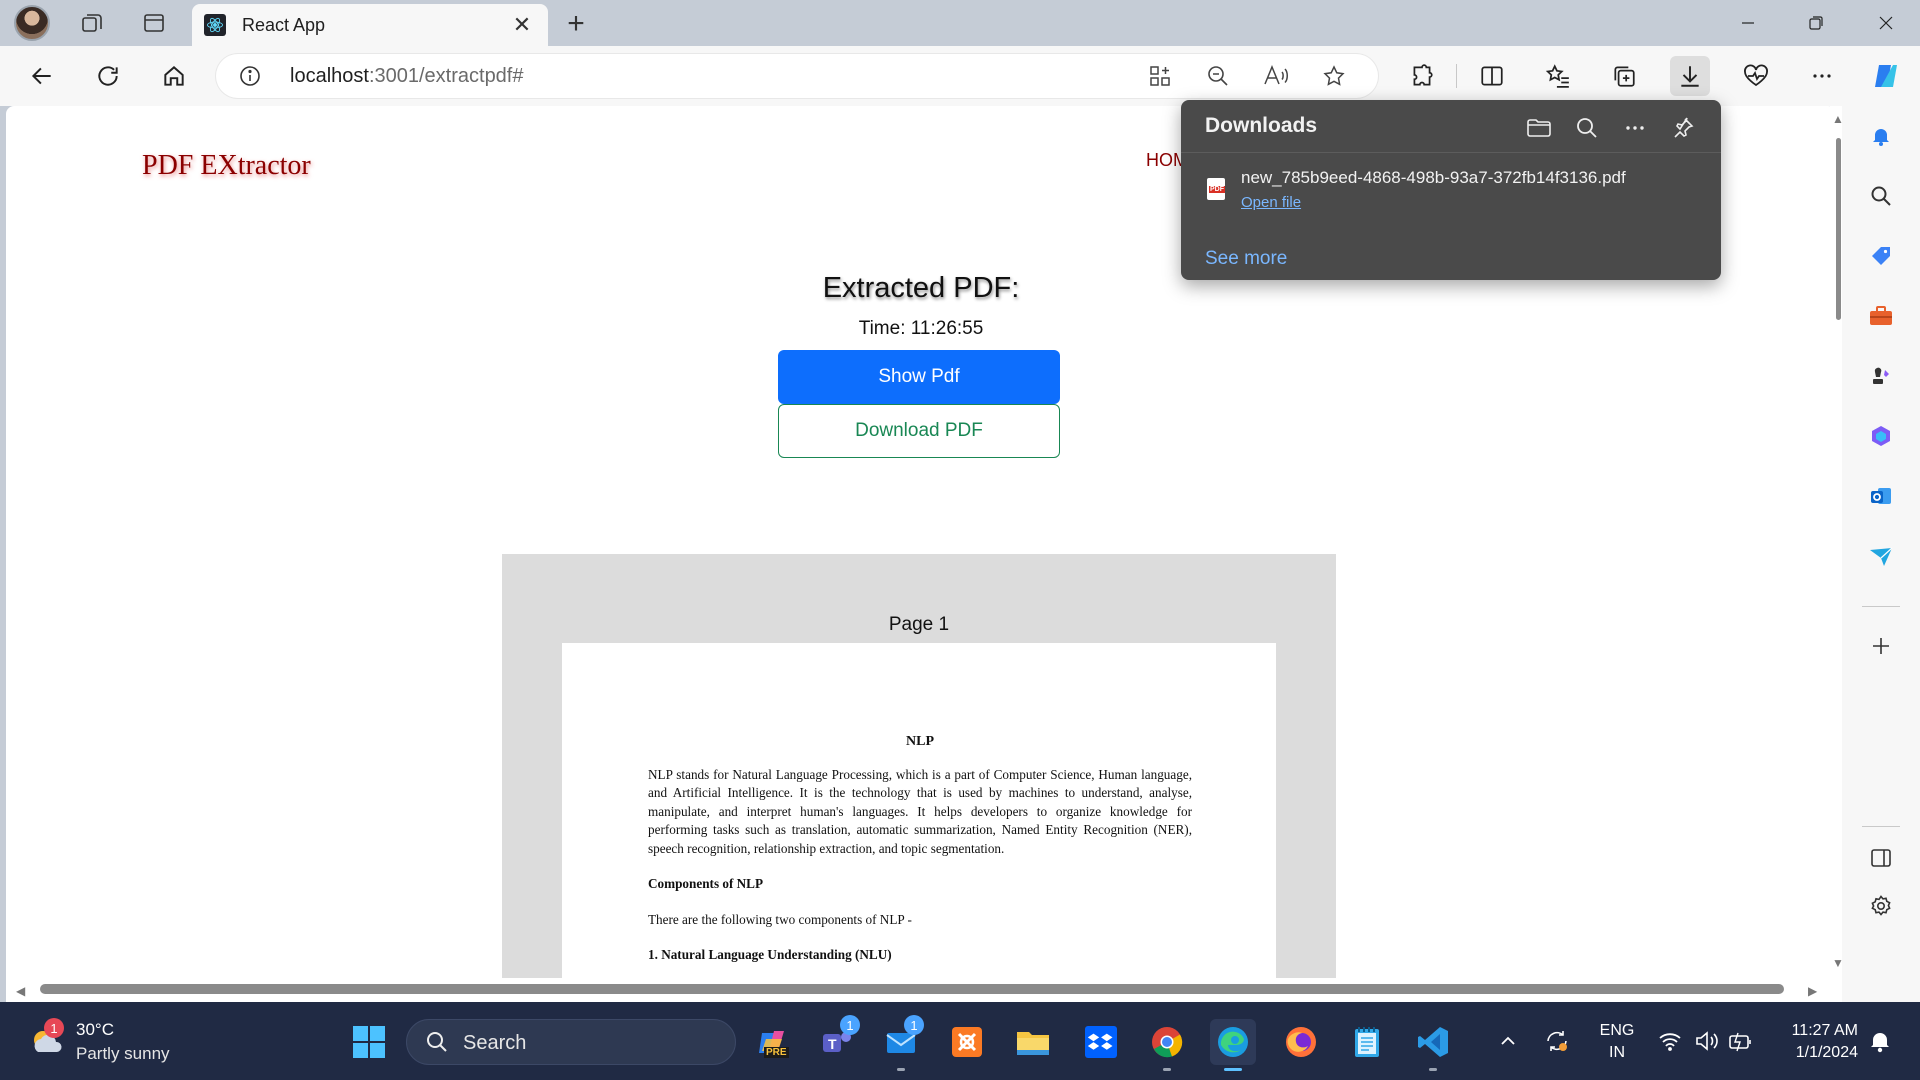 This screenshot has width=1920, height=1080. I want to click on windows-start-icon, so click(369, 1042).